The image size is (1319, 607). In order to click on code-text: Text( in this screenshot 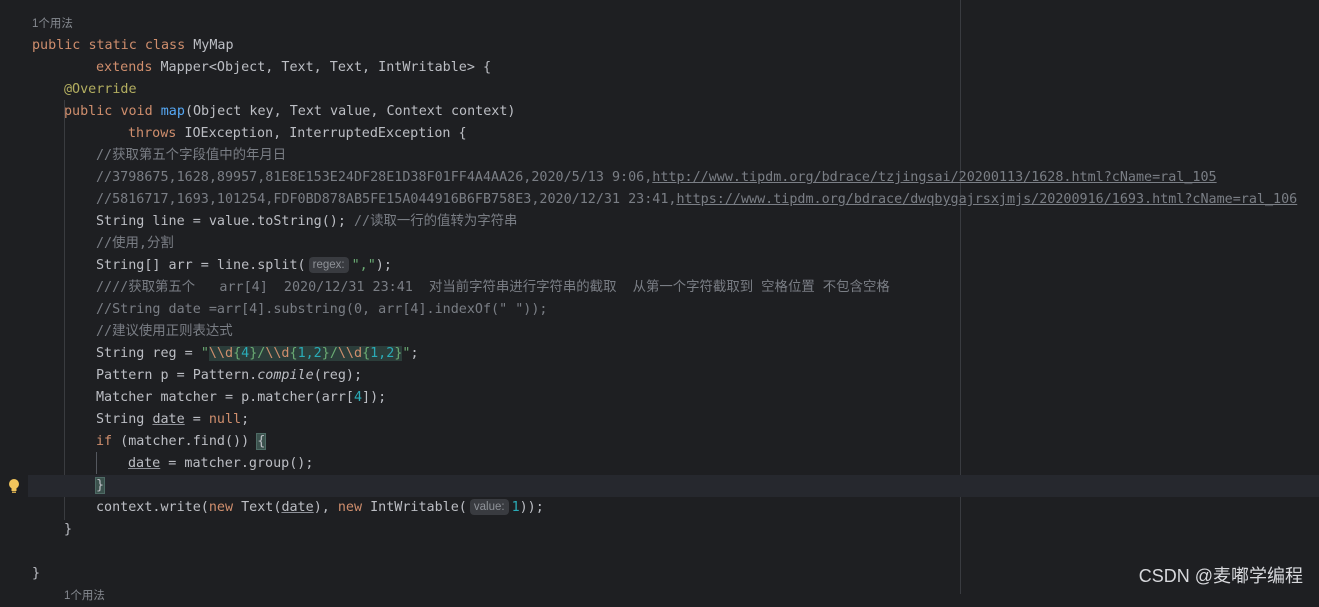, I will do `click(257, 507)`.